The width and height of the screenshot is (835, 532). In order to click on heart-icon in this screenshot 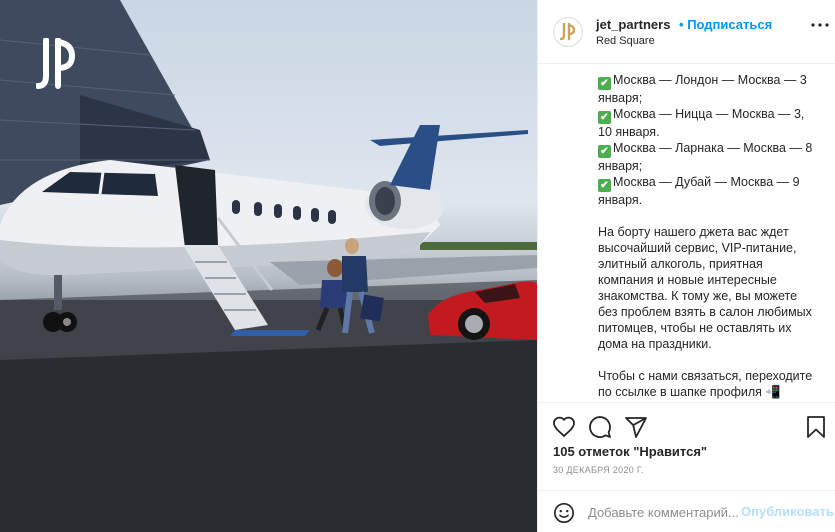, I will do `click(564, 427)`.